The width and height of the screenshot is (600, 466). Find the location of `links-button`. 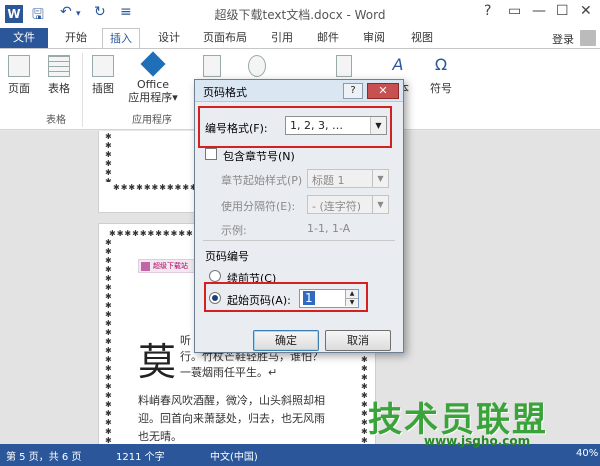

links-button is located at coordinates (257, 67).